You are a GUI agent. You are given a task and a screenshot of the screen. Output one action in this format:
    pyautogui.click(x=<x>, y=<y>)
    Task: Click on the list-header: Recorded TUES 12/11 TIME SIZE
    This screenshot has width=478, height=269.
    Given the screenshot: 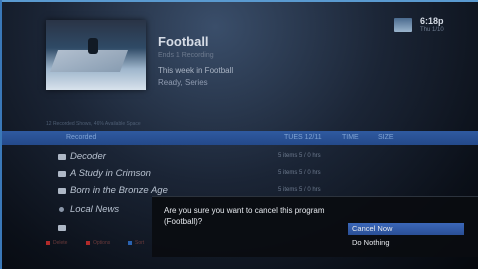 What is the action you would take?
    pyautogui.click(x=240, y=138)
    